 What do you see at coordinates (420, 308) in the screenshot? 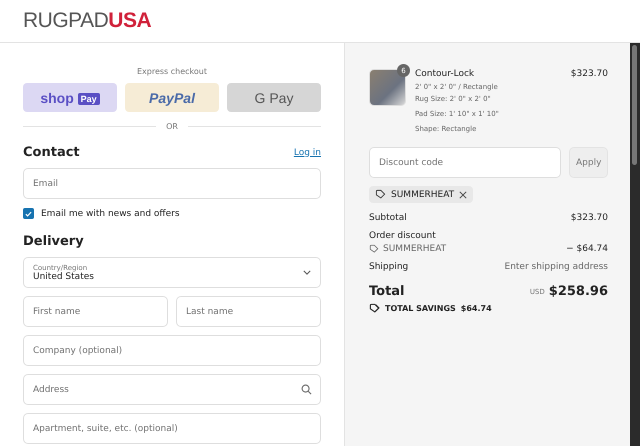
I see `total-savings-label: TOTAL SAVINGS` at bounding box center [420, 308].